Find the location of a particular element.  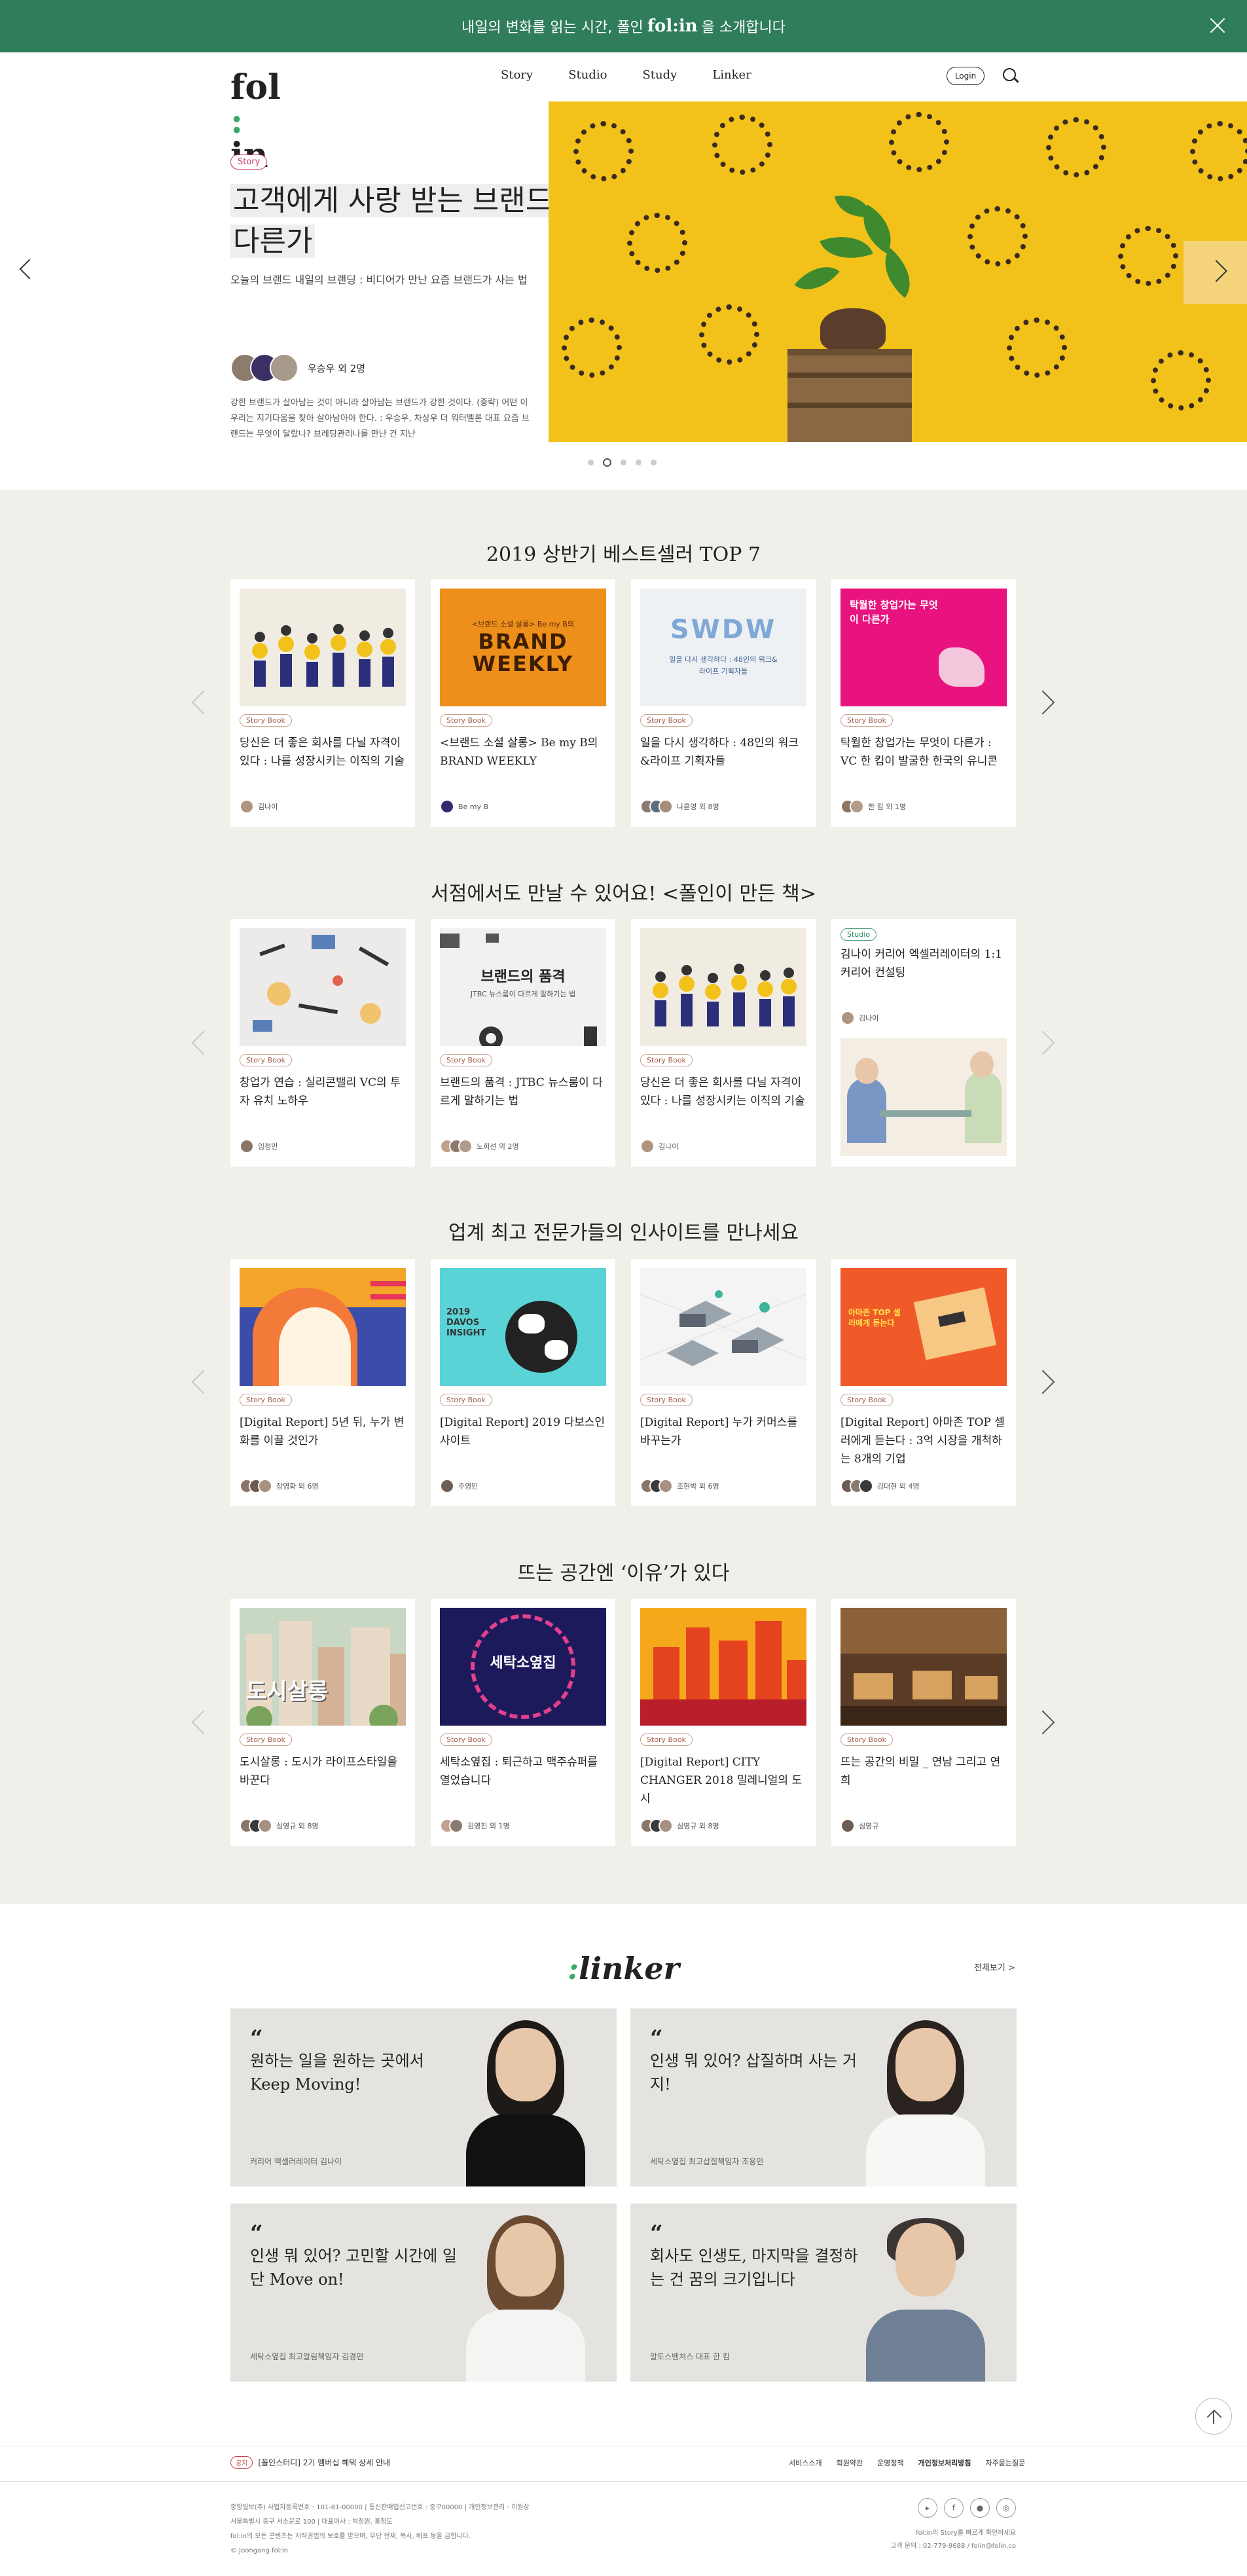

kakaotalk-icon: ● is located at coordinates (980, 2508).